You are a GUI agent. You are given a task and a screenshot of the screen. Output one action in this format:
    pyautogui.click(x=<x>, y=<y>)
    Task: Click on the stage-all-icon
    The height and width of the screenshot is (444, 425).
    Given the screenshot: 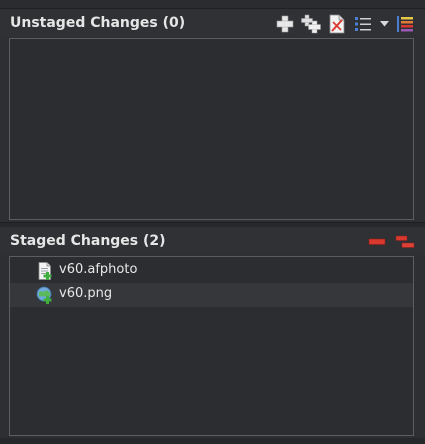 What is the action you would take?
    pyautogui.click(x=311, y=24)
    